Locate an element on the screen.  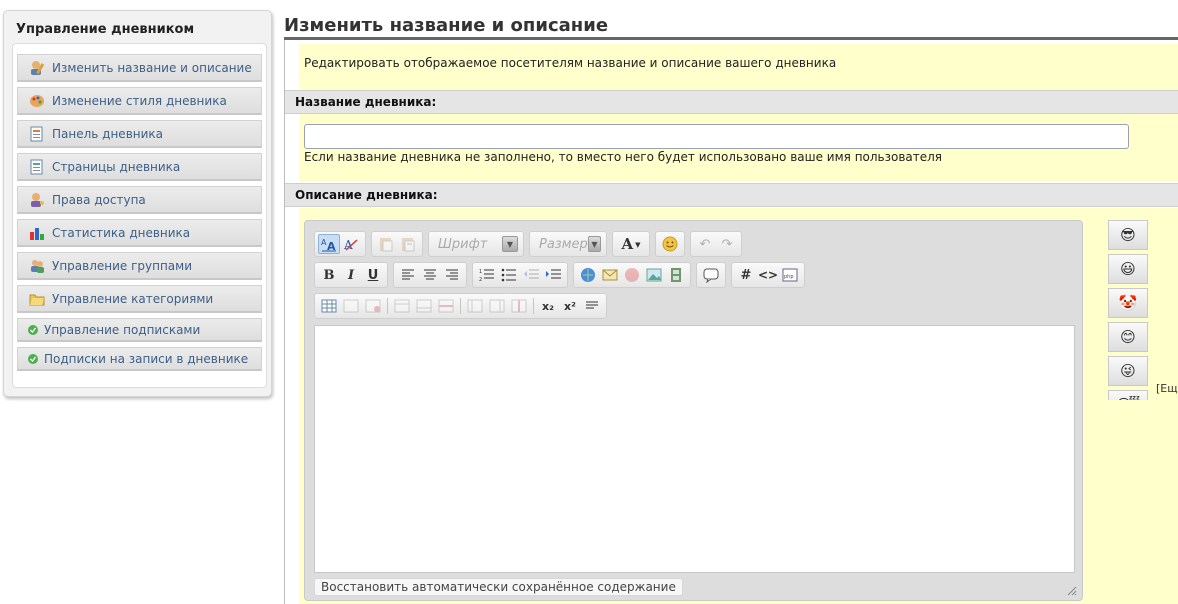
toolbar-group-style: B I U is located at coordinates (351, 275).